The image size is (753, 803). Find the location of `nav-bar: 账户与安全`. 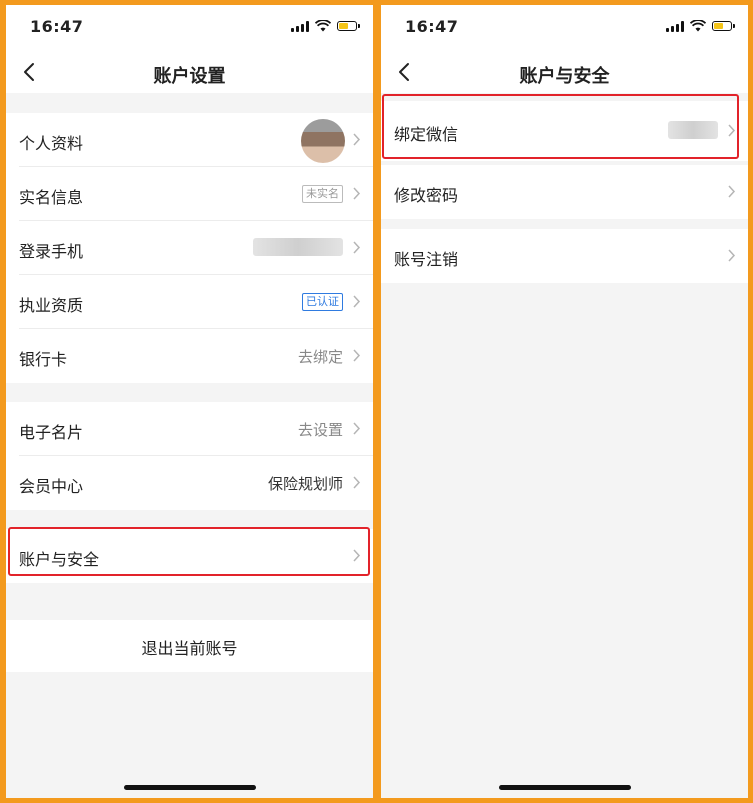

nav-bar: 账户与安全 is located at coordinates (564, 73).